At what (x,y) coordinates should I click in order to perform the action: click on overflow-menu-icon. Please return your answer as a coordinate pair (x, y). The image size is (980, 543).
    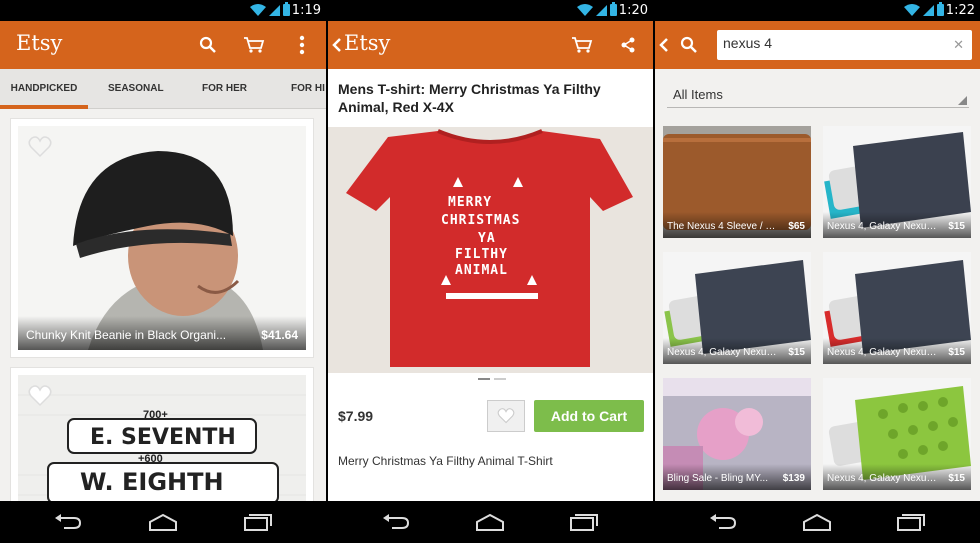
    Looking at the image, I should click on (302, 45).